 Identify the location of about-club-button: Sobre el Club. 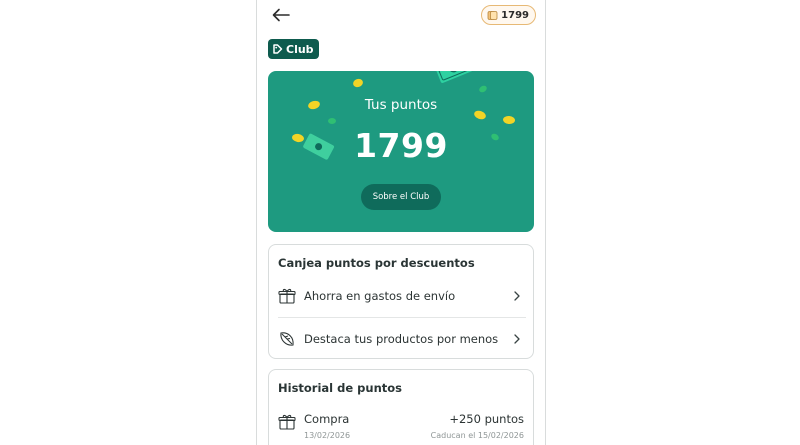
(401, 197).